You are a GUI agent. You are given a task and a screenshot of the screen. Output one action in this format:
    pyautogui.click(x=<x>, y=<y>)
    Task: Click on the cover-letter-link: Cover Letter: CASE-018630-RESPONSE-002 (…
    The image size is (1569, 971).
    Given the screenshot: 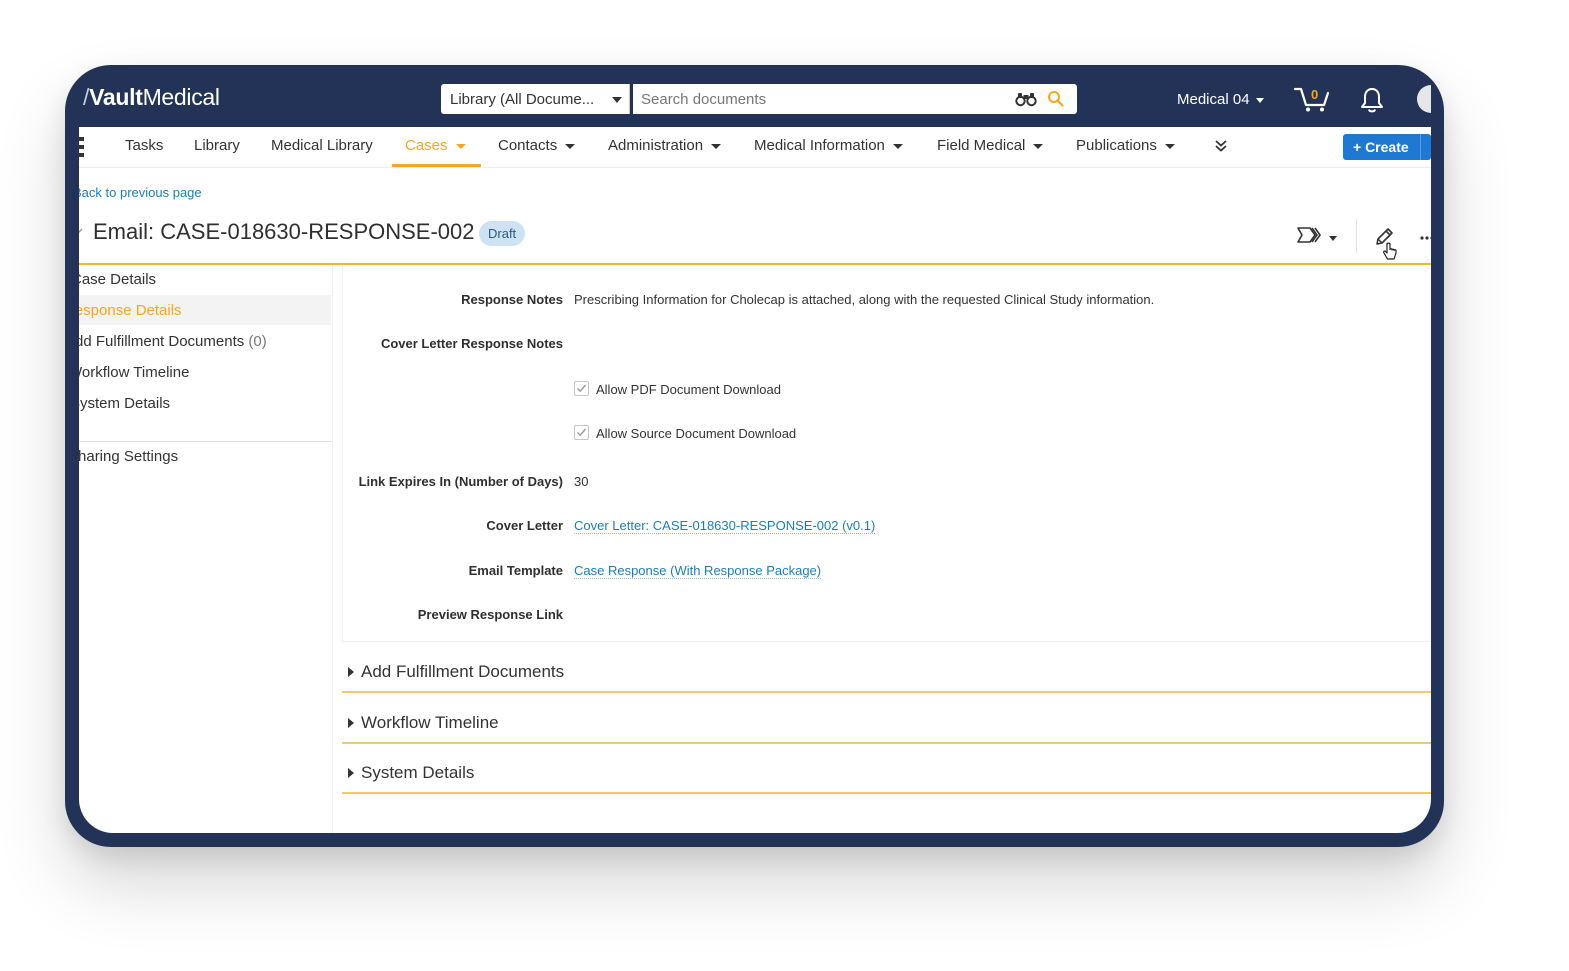 What is the action you would take?
    pyautogui.click(x=725, y=526)
    